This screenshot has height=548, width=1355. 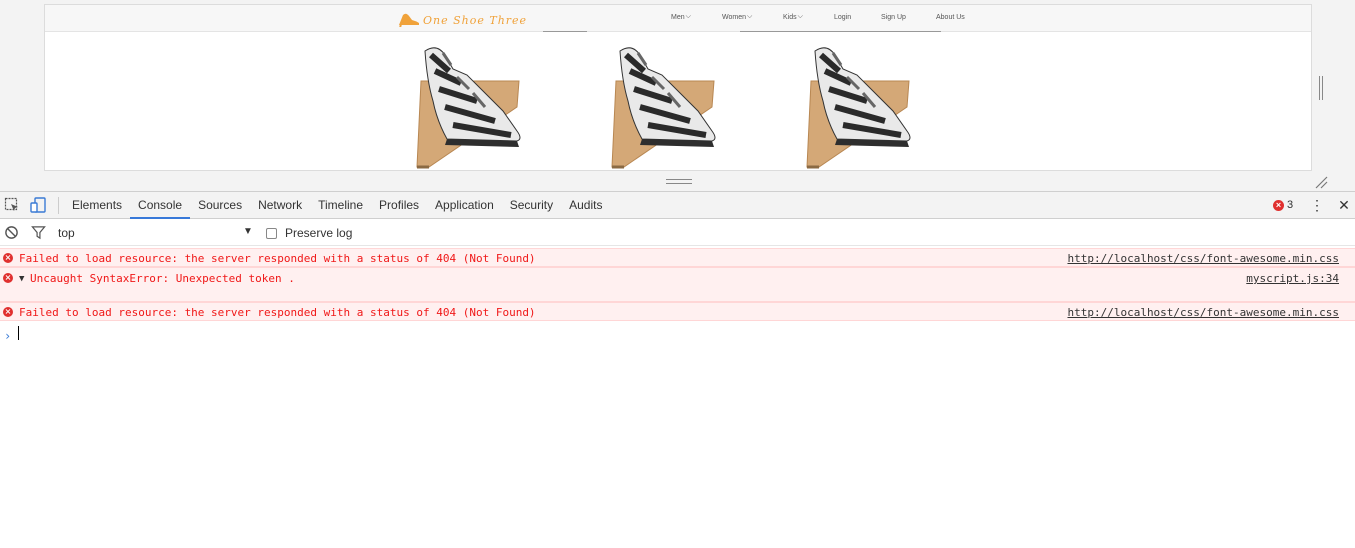 What do you see at coordinates (464, 205) in the screenshot?
I see `tab-application: Application` at bounding box center [464, 205].